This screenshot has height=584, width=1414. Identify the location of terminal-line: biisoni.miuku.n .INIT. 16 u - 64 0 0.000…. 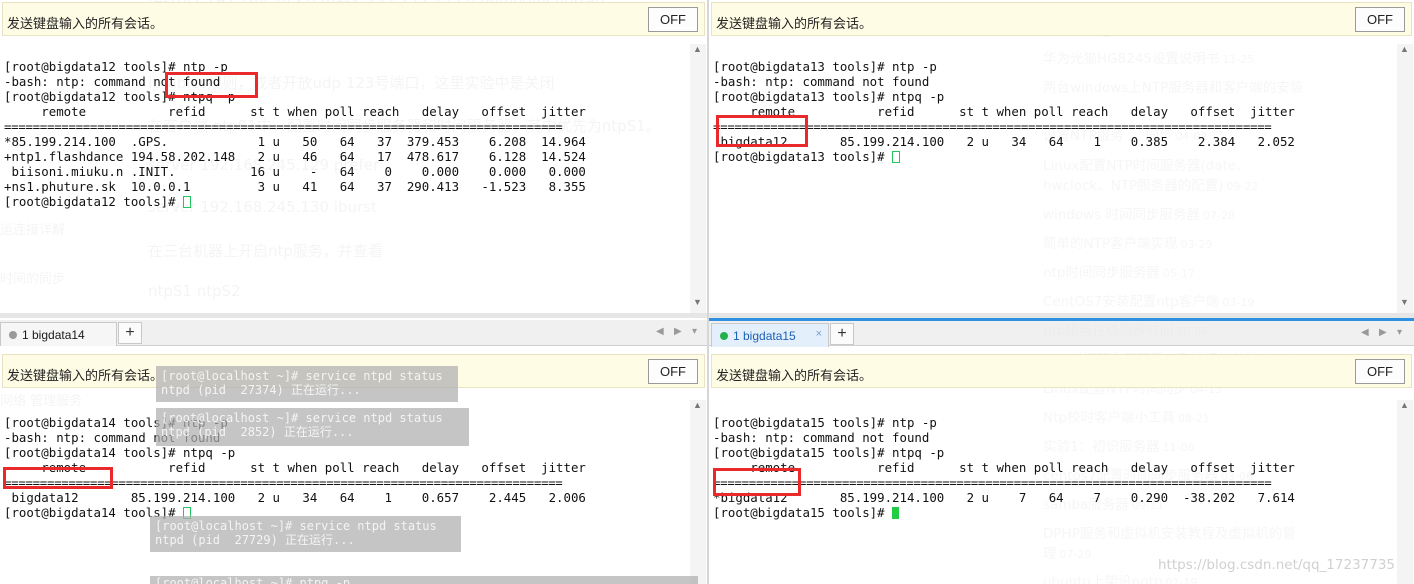
(295, 171).